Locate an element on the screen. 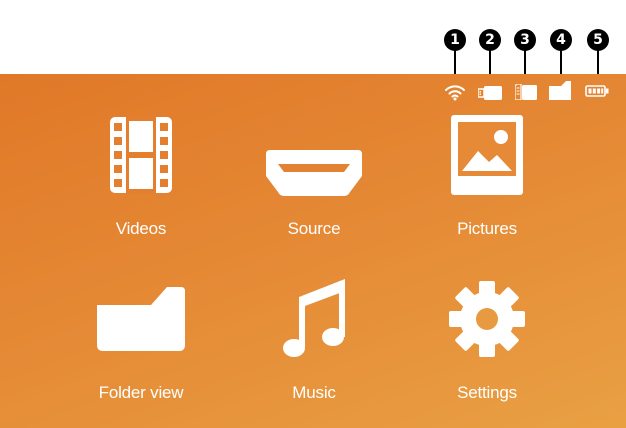 The image size is (626, 428). menu-item-label: Music is located at coordinates (314, 392).